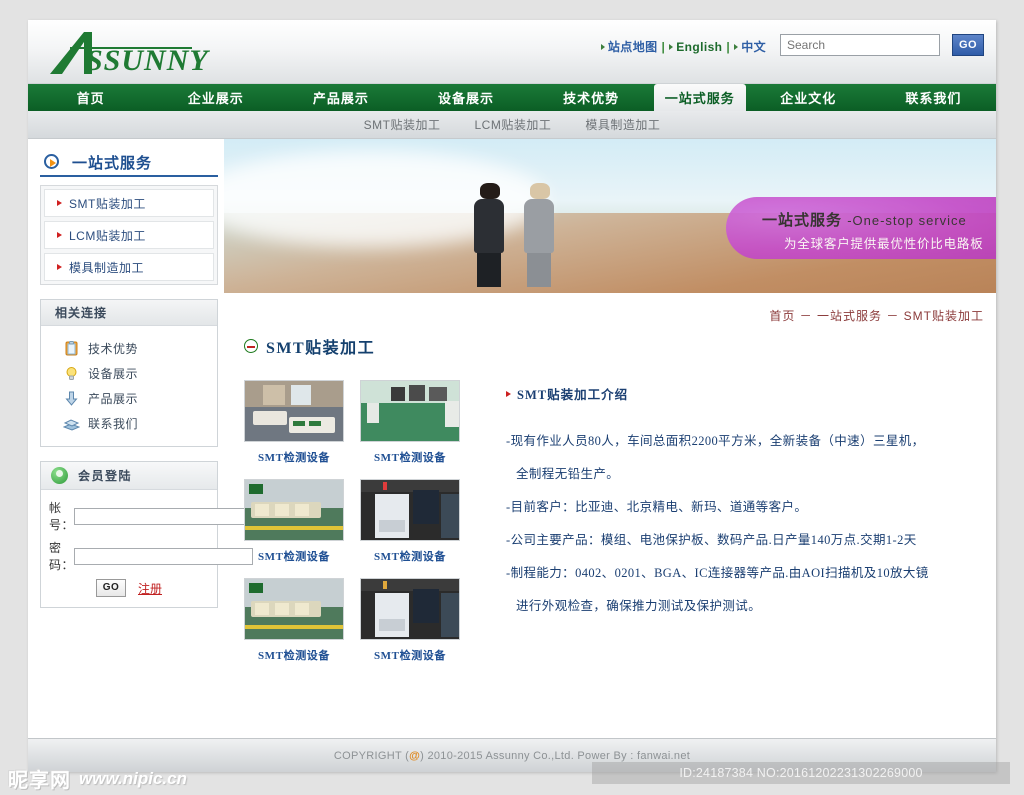 The image size is (1024, 795). Describe the element at coordinates (371, 755) in the screenshot. I see `copyright-prefix: COPYRIGHT (` at that location.